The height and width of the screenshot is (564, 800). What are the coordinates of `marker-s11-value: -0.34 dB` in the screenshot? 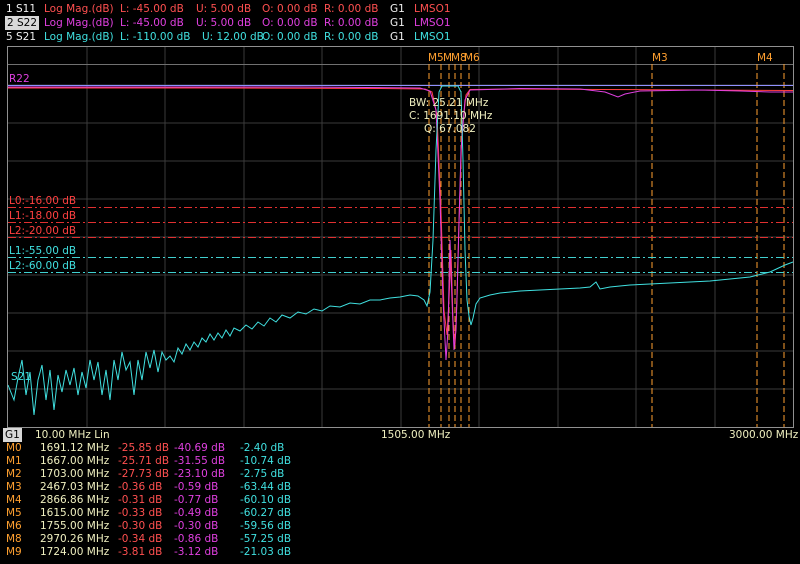 It's located at (140, 539).